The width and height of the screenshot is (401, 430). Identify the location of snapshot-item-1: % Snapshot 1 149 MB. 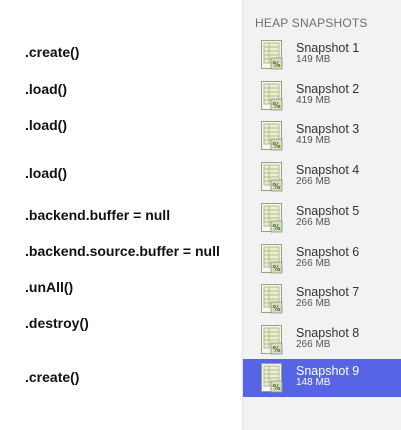
(322, 55).